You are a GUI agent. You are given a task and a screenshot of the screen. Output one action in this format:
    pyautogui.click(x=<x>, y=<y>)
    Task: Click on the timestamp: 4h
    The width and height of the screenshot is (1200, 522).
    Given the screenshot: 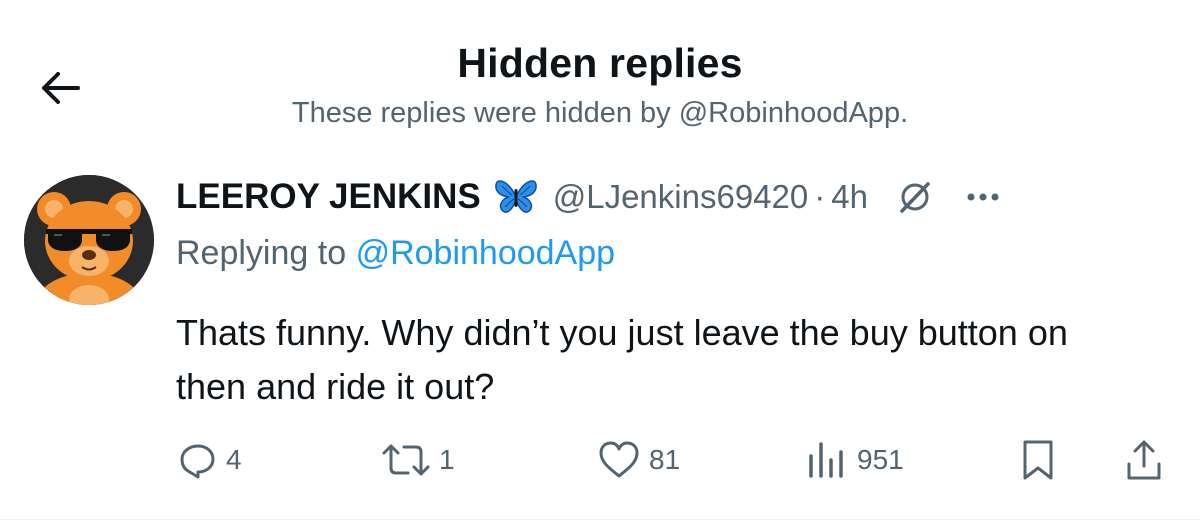 What is the action you would take?
    pyautogui.click(x=849, y=197)
    